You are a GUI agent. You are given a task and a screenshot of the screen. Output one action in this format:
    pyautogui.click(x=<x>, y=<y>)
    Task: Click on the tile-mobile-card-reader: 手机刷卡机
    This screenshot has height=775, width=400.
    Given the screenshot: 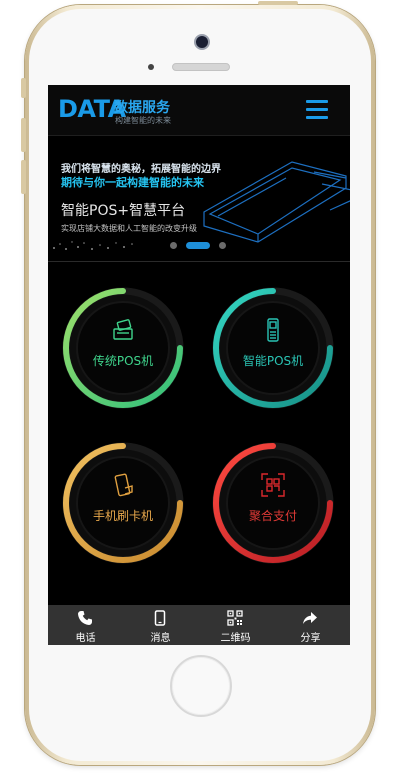 What is the action you would take?
    pyautogui.click(x=123, y=503)
    